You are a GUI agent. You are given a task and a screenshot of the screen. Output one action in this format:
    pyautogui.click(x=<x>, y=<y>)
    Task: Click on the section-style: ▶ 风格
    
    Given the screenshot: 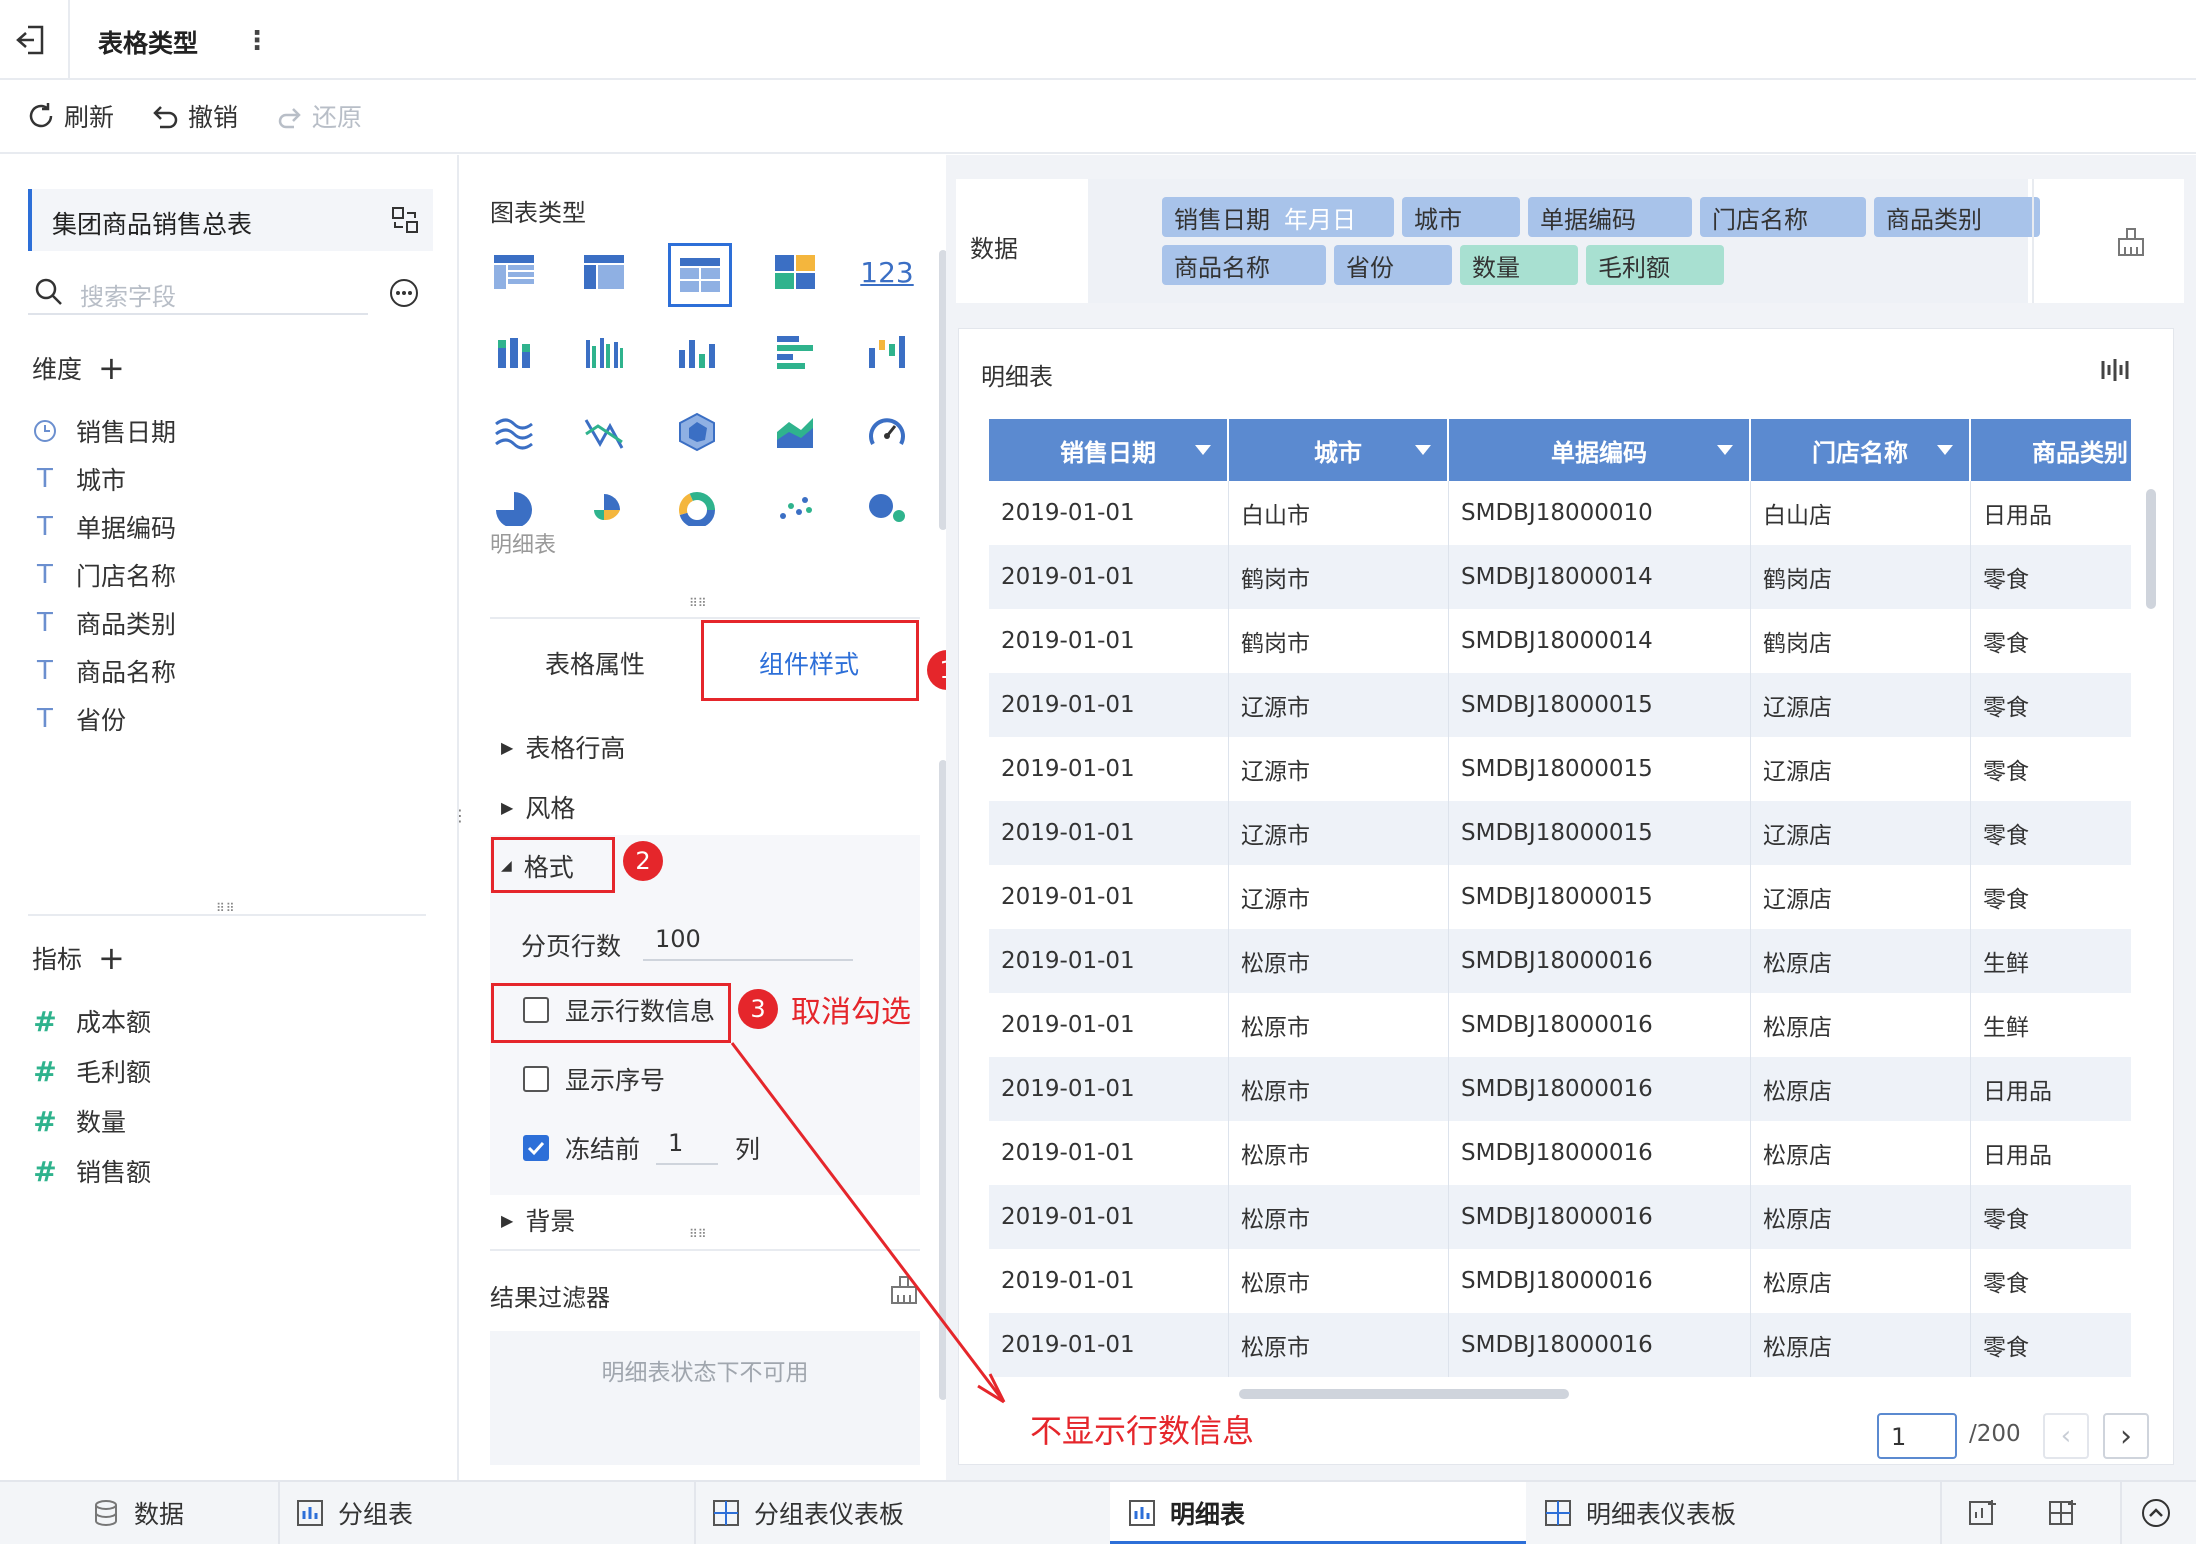 What is the action you would take?
    pyautogui.click(x=538, y=807)
    